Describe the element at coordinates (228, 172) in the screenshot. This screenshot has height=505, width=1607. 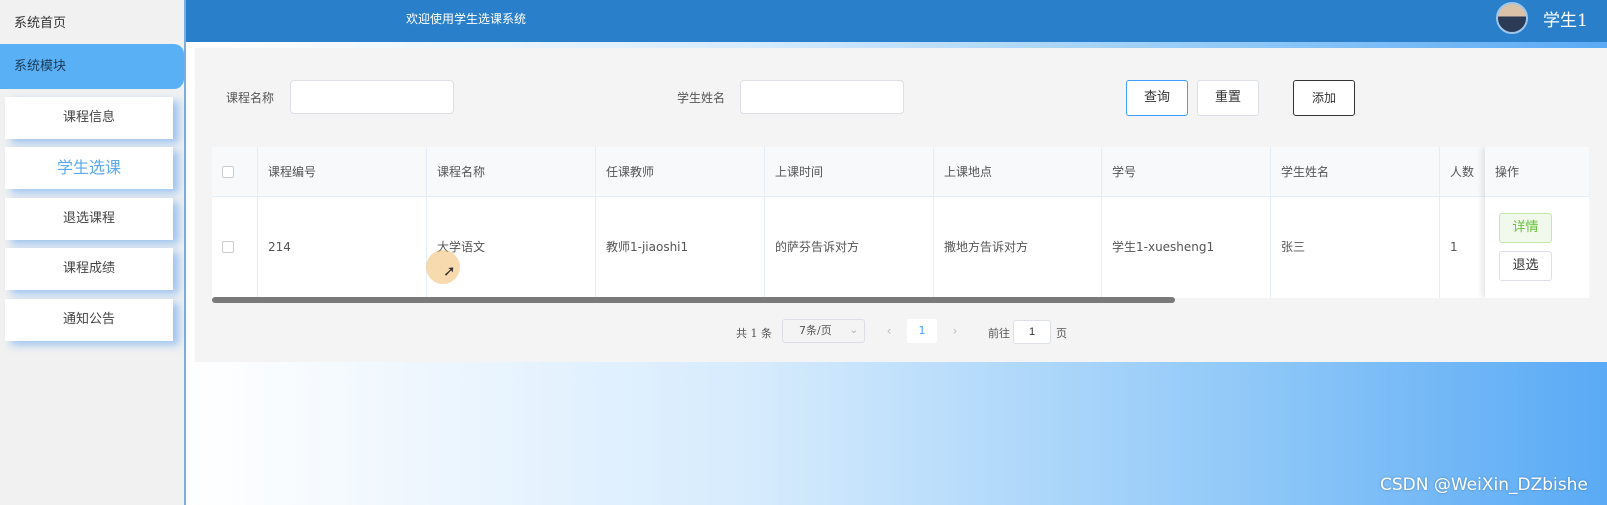
I see `select-all-checkbox` at that location.